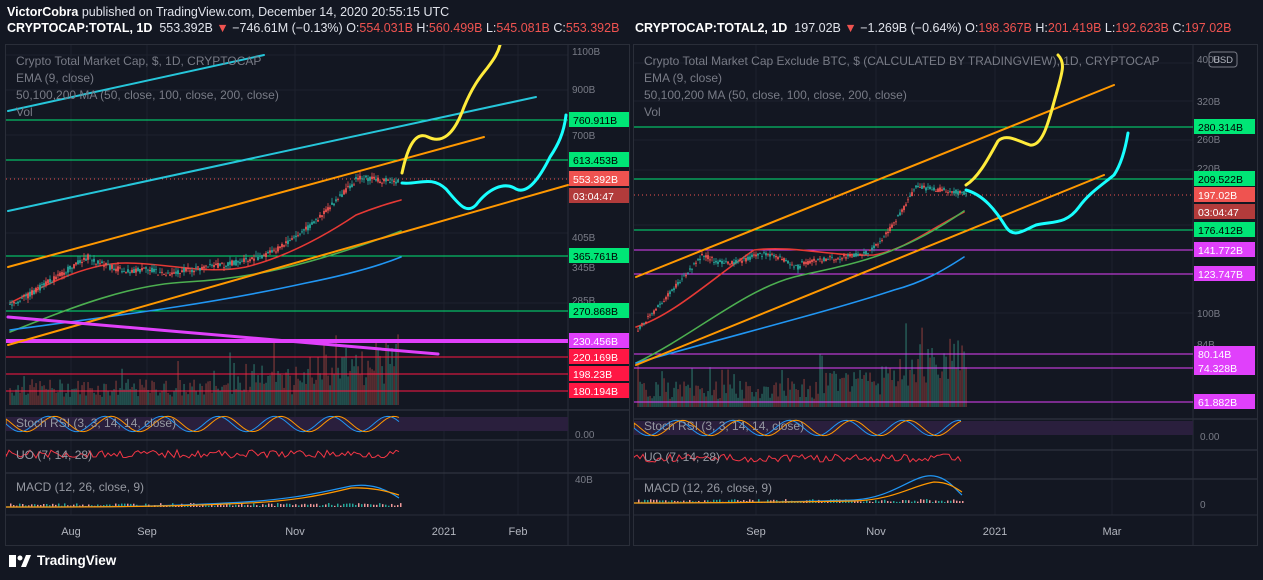 The width and height of the screenshot is (1263, 580). Describe the element at coordinates (1223, 59) in the screenshot. I see `usd-badge: USD` at that location.